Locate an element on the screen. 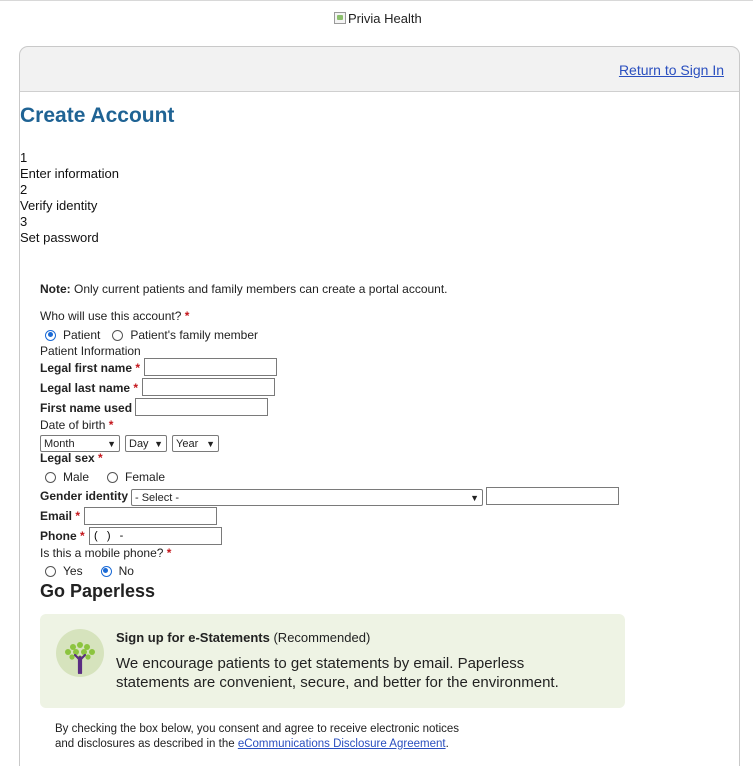  gender-identity-other-input is located at coordinates (552, 496).